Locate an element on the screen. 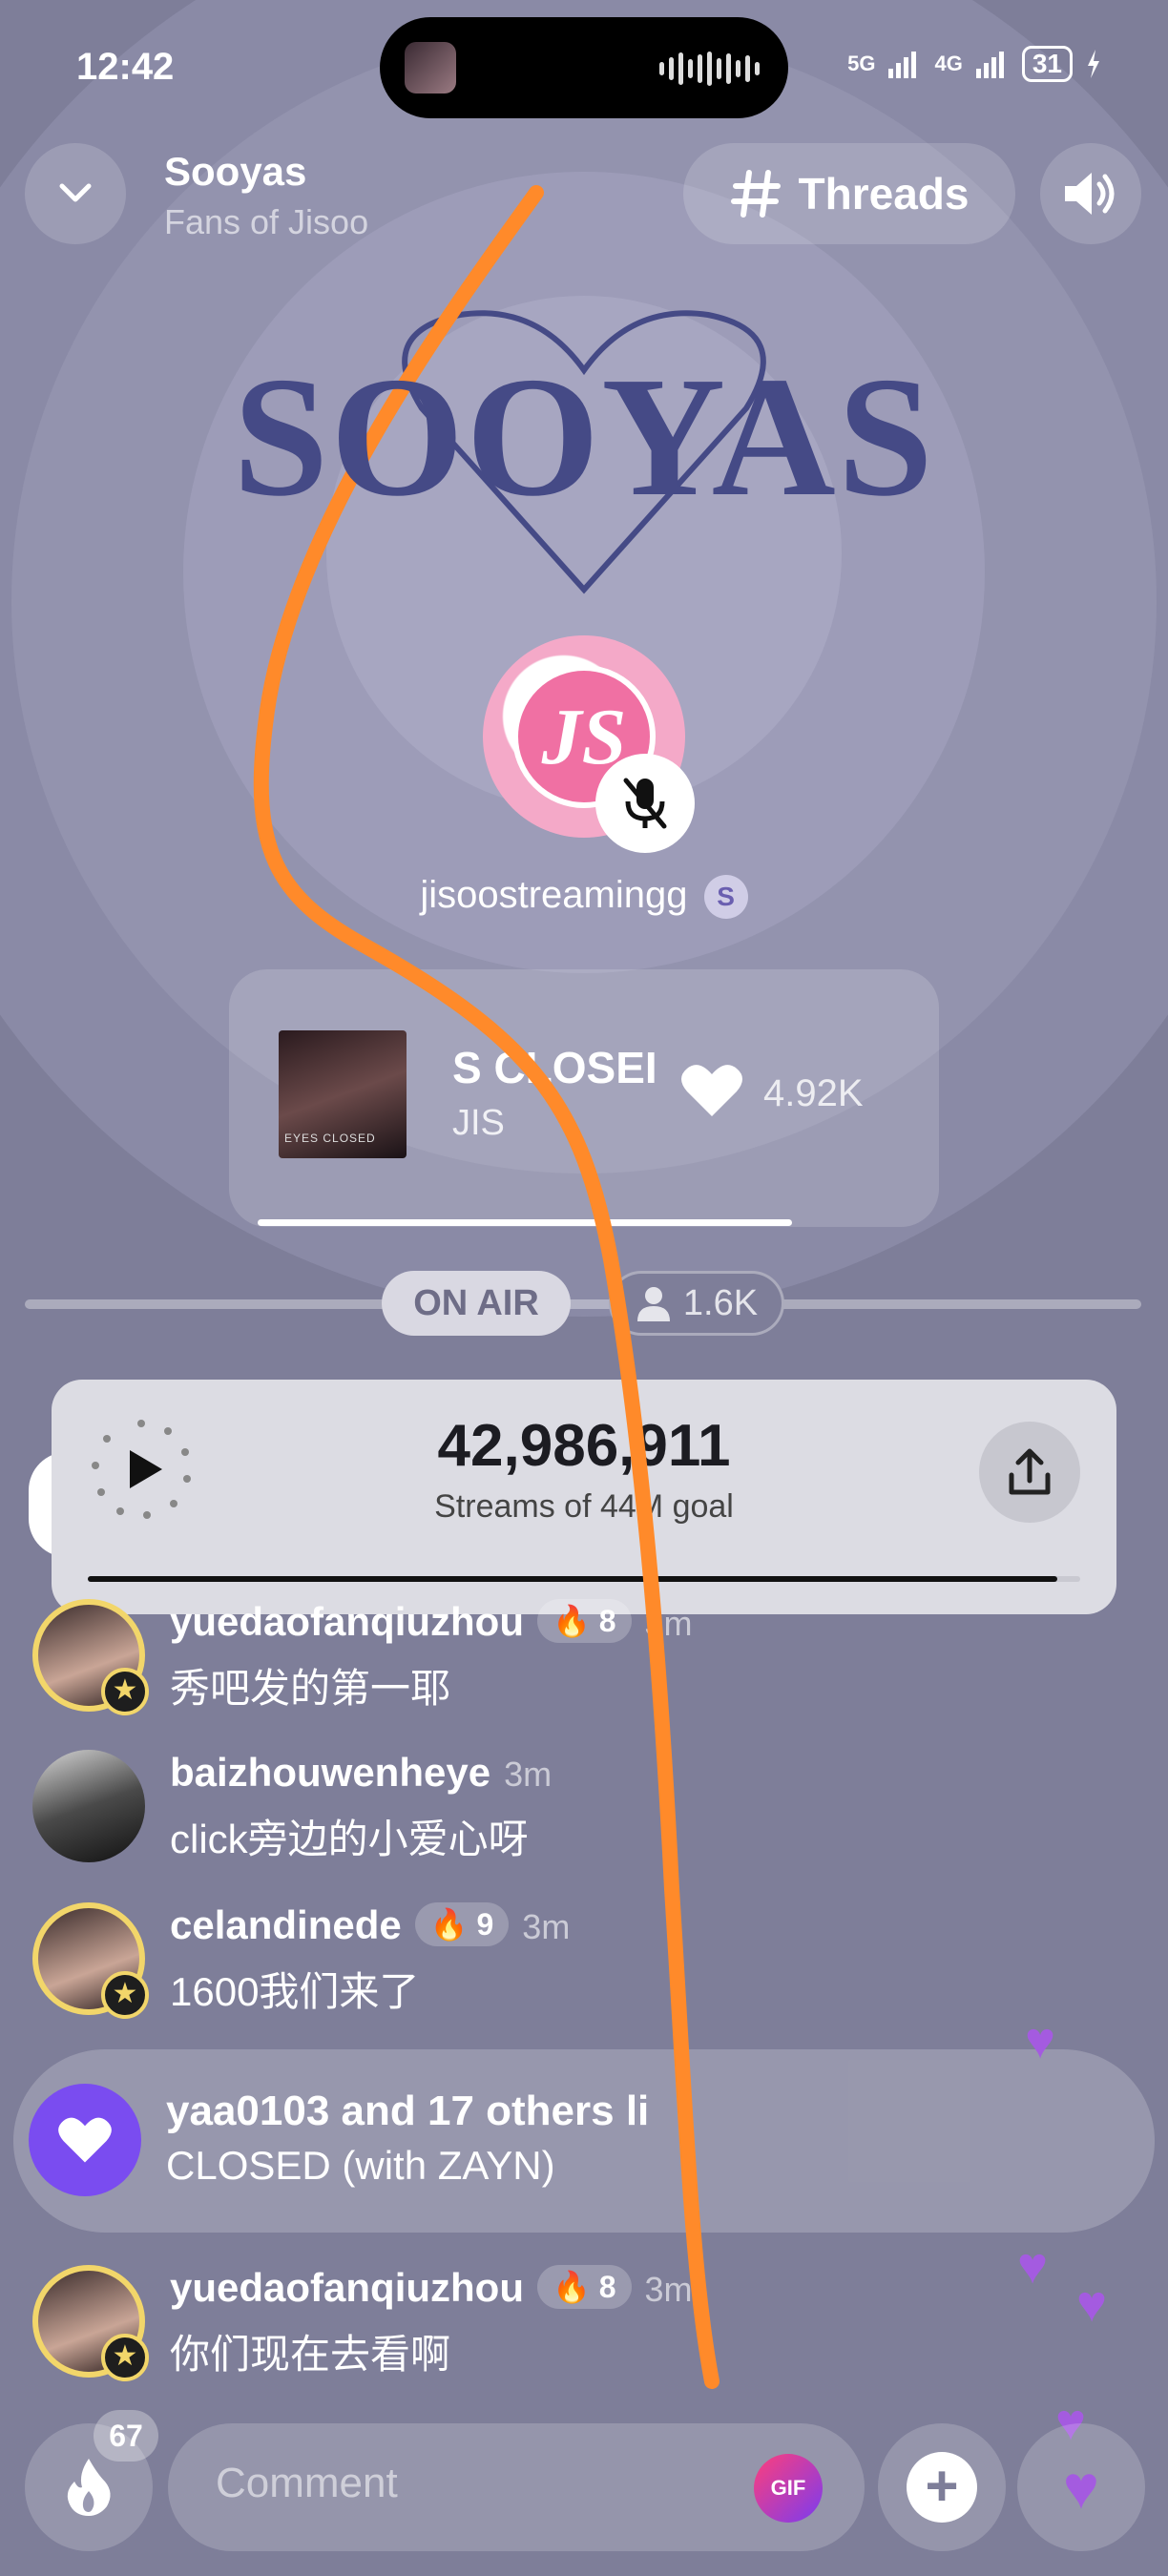 The width and height of the screenshot is (1168, 2576). volume-button is located at coordinates (1090, 193).